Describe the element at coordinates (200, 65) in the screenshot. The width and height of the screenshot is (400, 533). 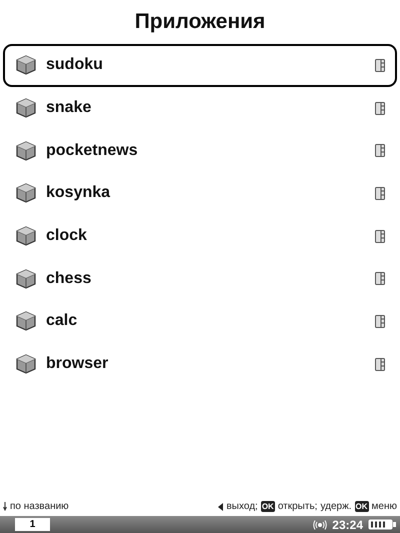
I see `app-list-item: sudoku` at that location.